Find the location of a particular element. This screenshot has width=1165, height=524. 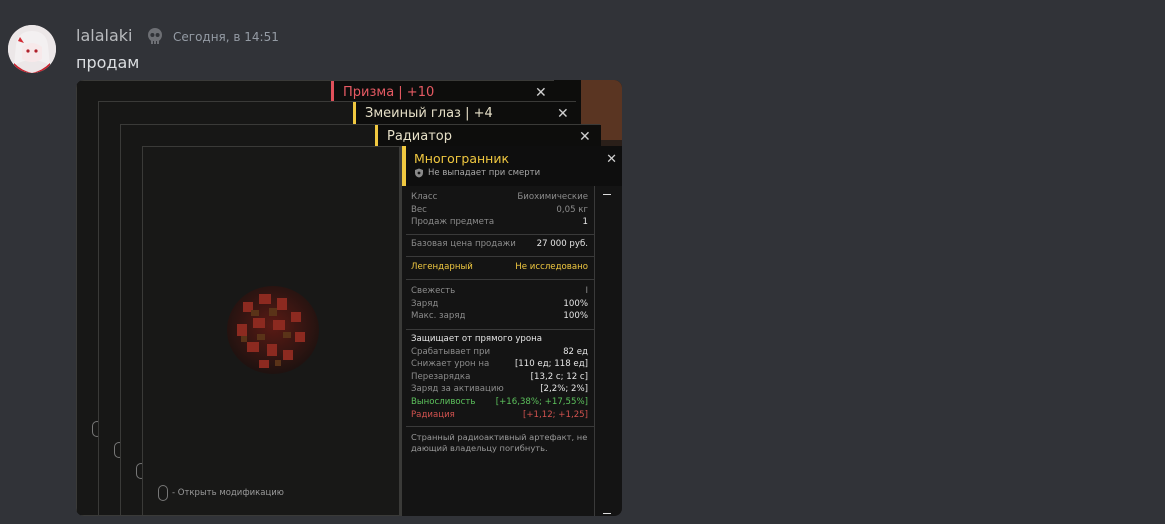

effect-row: Радиация [+1,12; +1,25] is located at coordinates (499, 414).